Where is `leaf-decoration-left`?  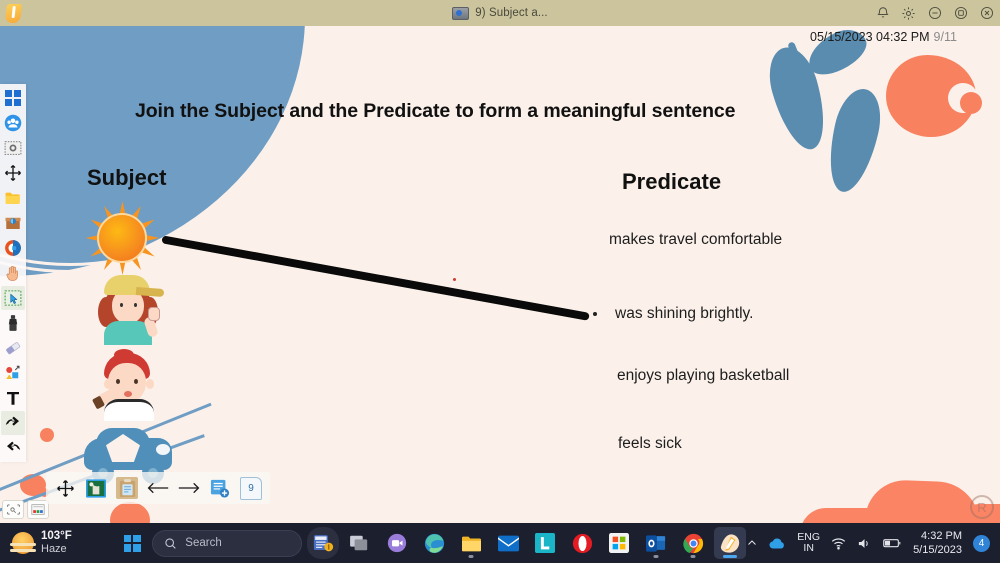 leaf-decoration-left is located at coordinates (798, 98).